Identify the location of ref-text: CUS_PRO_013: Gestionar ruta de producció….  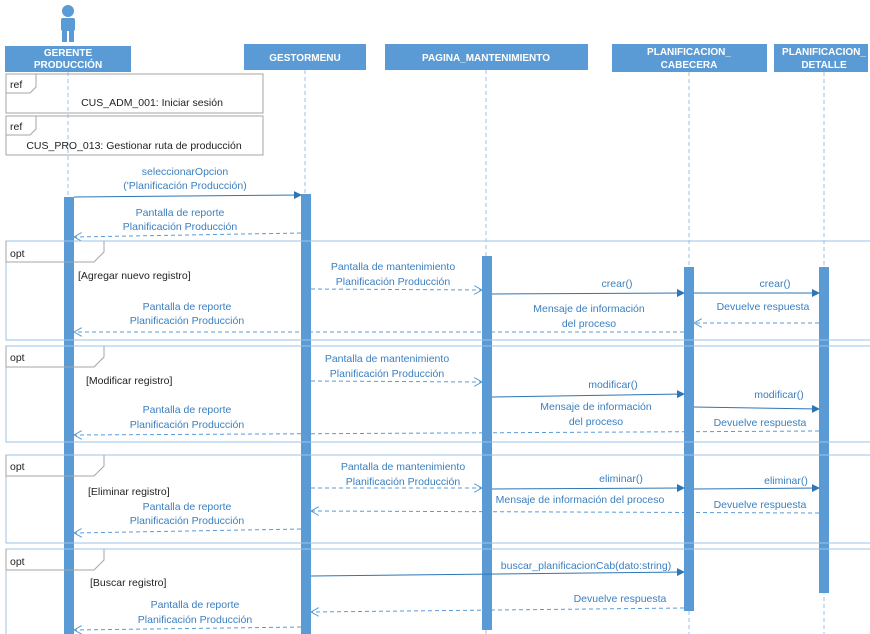
(134, 146).